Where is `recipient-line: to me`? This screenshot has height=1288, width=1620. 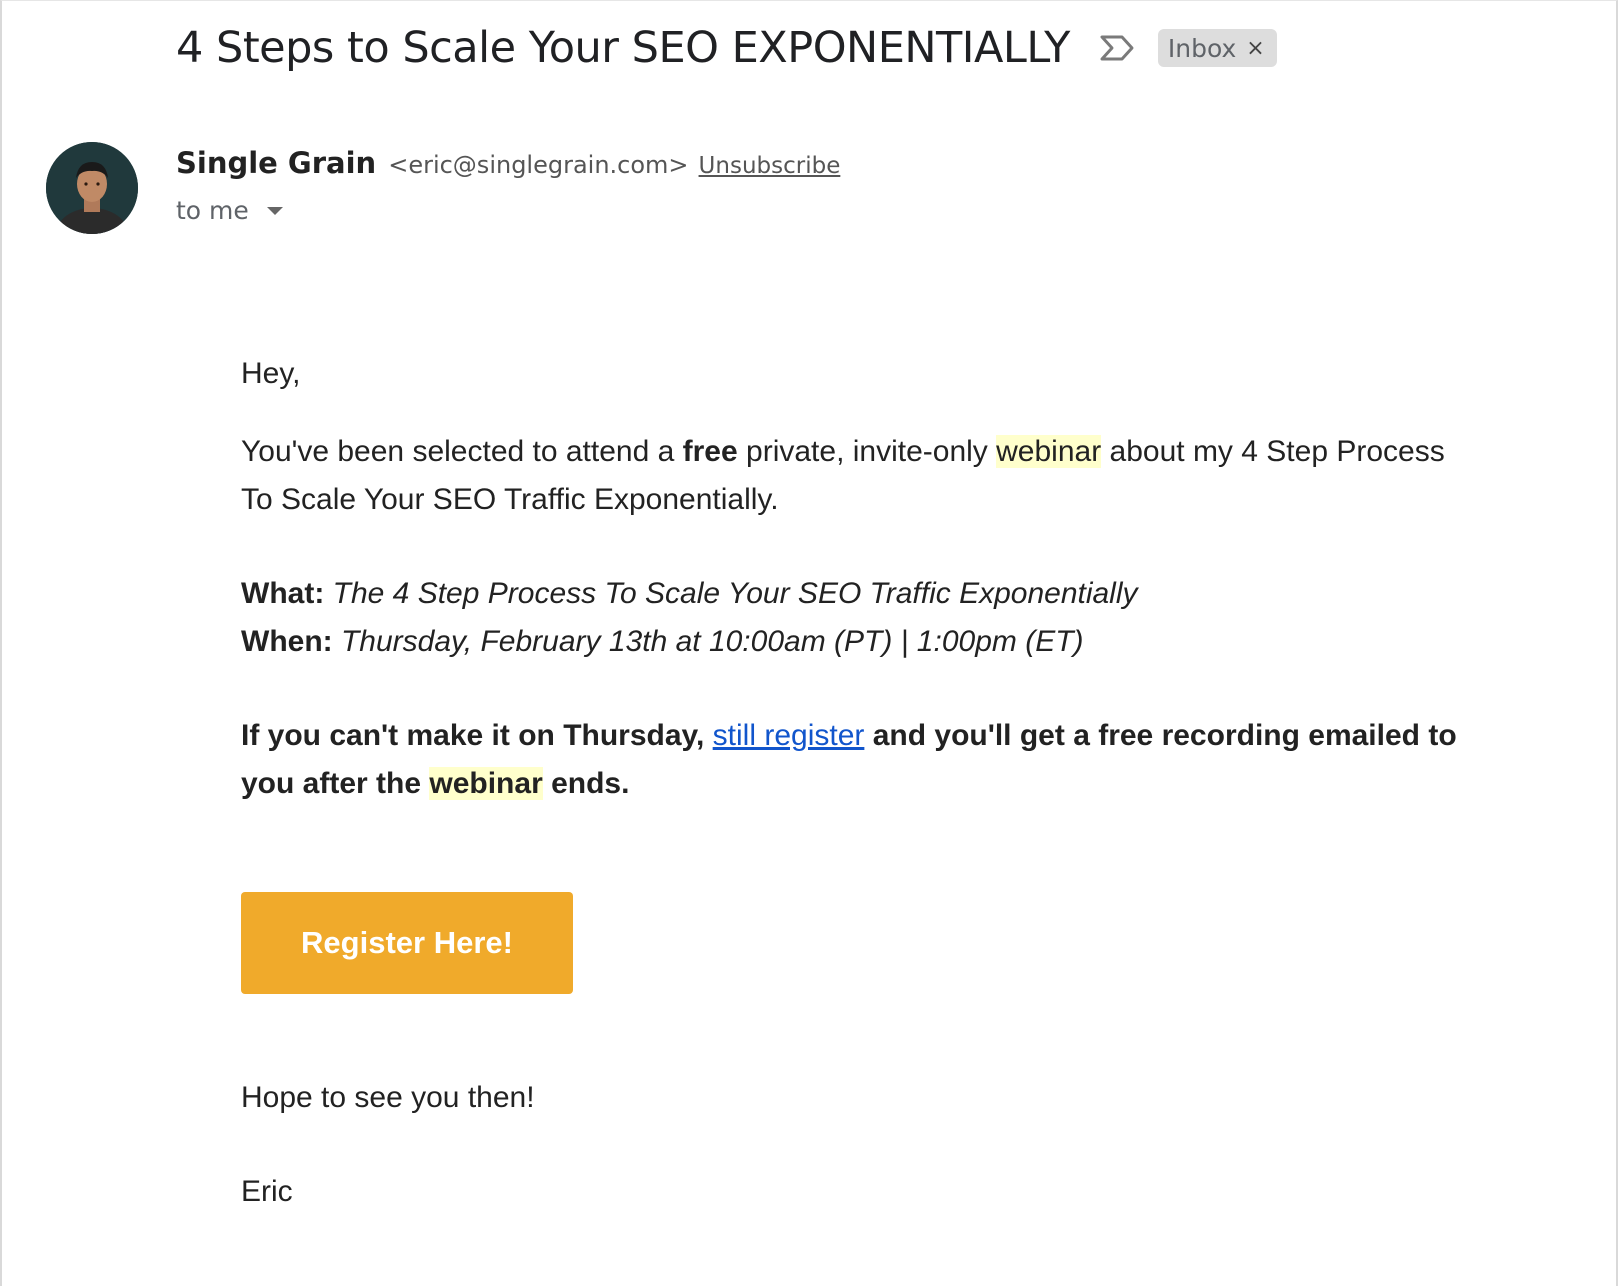 recipient-line: to me is located at coordinates (229, 210).